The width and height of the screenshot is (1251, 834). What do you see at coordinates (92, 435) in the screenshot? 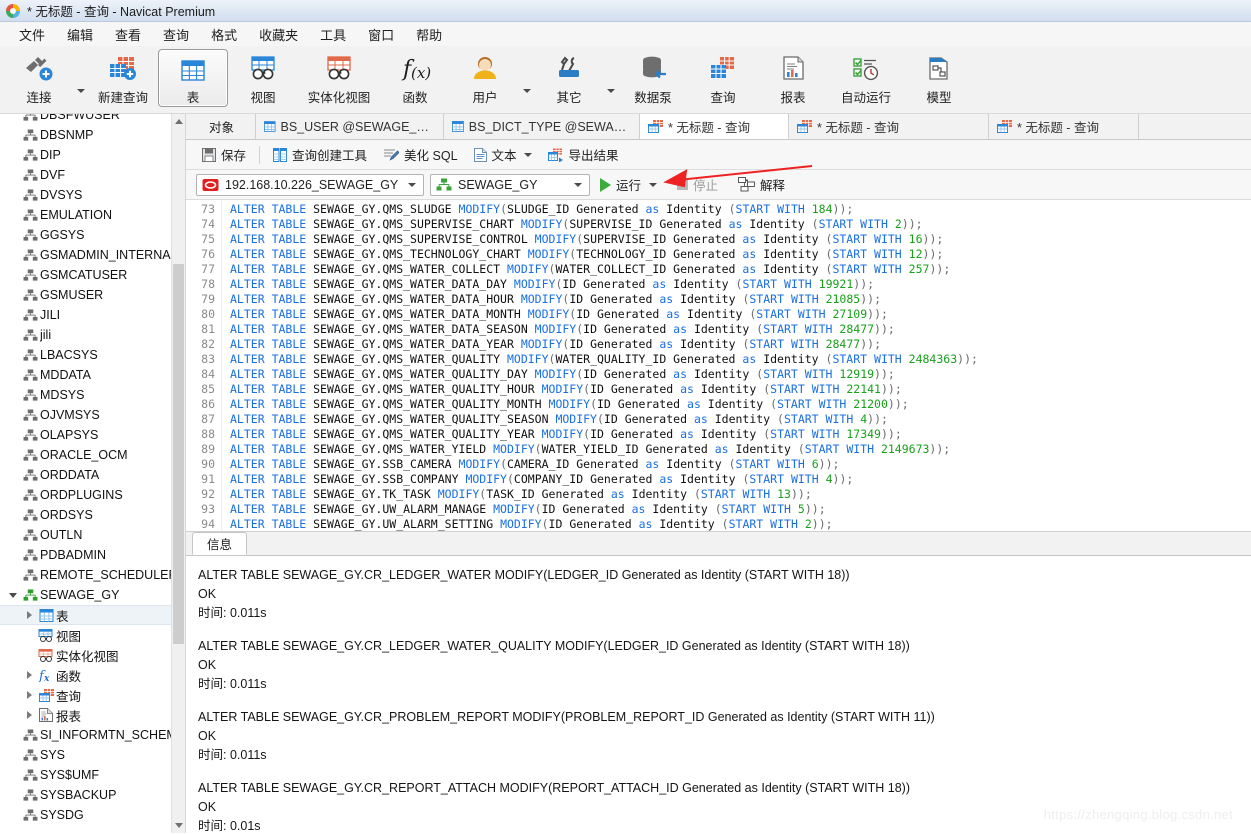
I see `tree-item-olapsys: OLAPSYS` at bounding box center [92, 435].